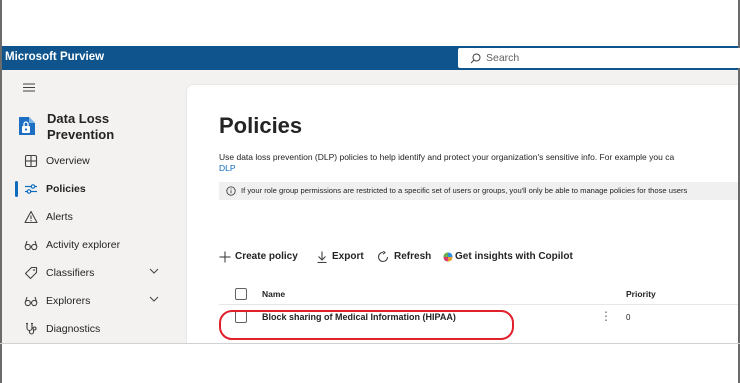  I want to click on sidebar-item-overview: Overview, so click(92, 161).